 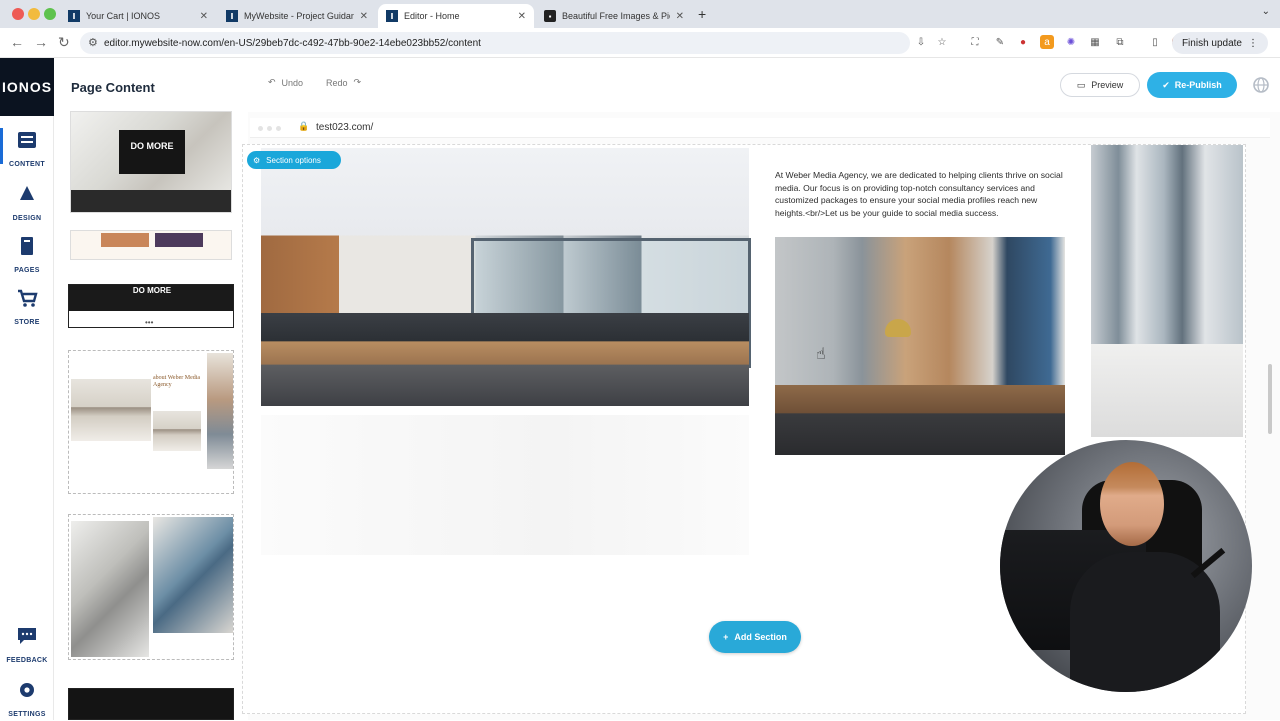 What do you see at coordinates (345, 127) in the screenshot?
I see `site-url: test023.com/` at bounding box center [345, 127].